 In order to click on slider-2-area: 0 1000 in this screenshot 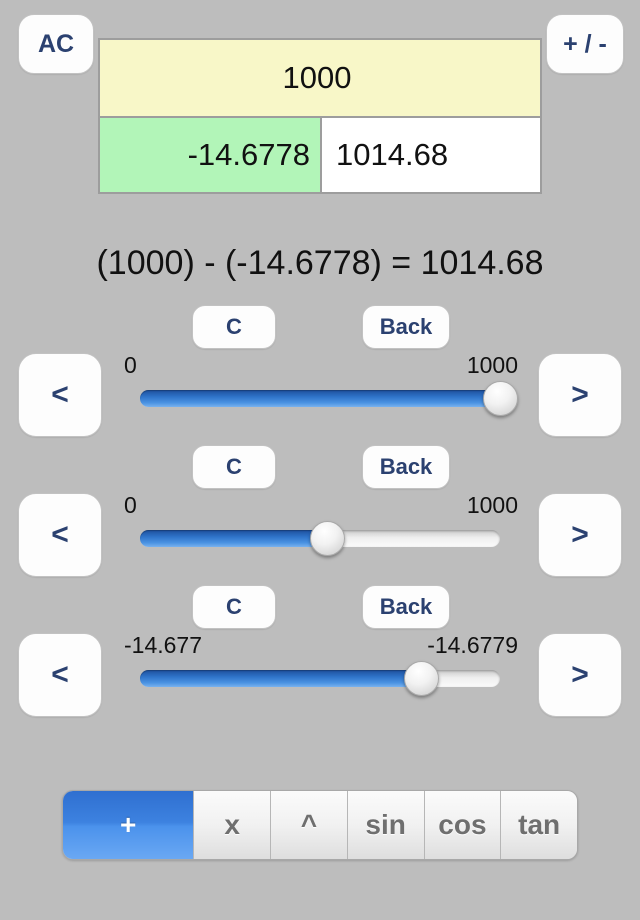, I will do `click(320, 535)`.